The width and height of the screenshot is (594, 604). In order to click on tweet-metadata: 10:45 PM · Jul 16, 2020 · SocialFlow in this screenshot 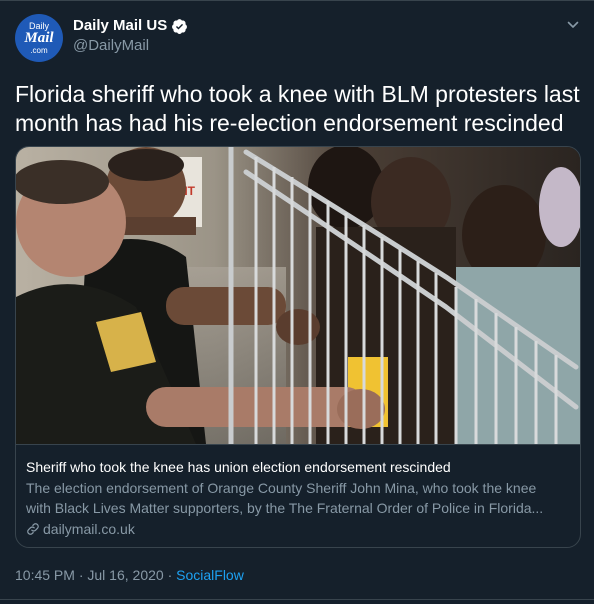, I will do `click(129, 575)`.